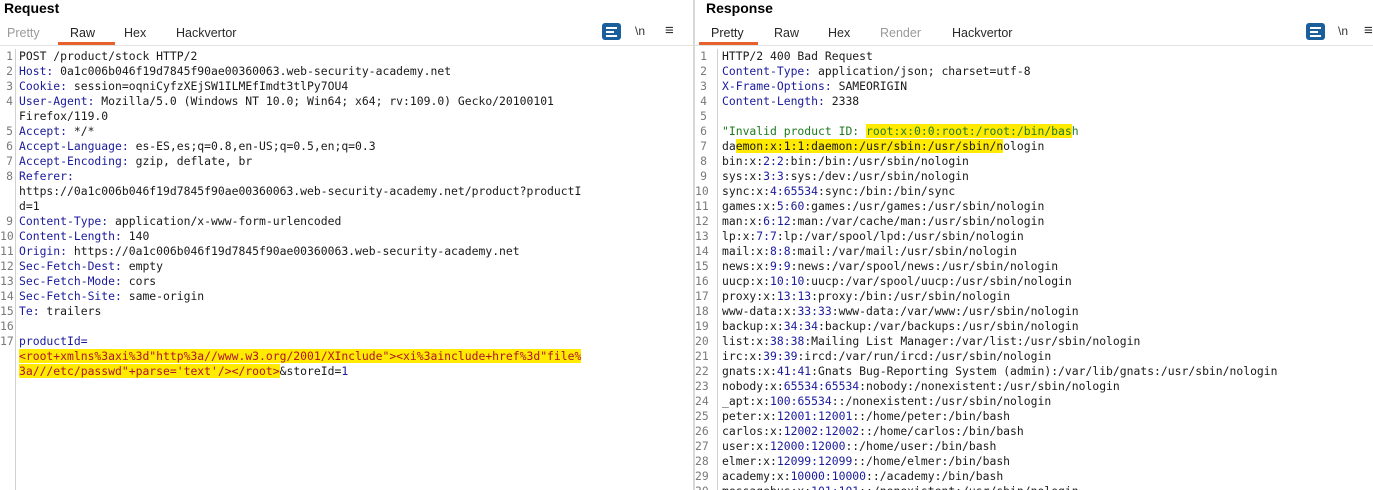 The width and height of the screenshot is (1373, 490). I want to click on header-value: trailers, so click(70, 311).